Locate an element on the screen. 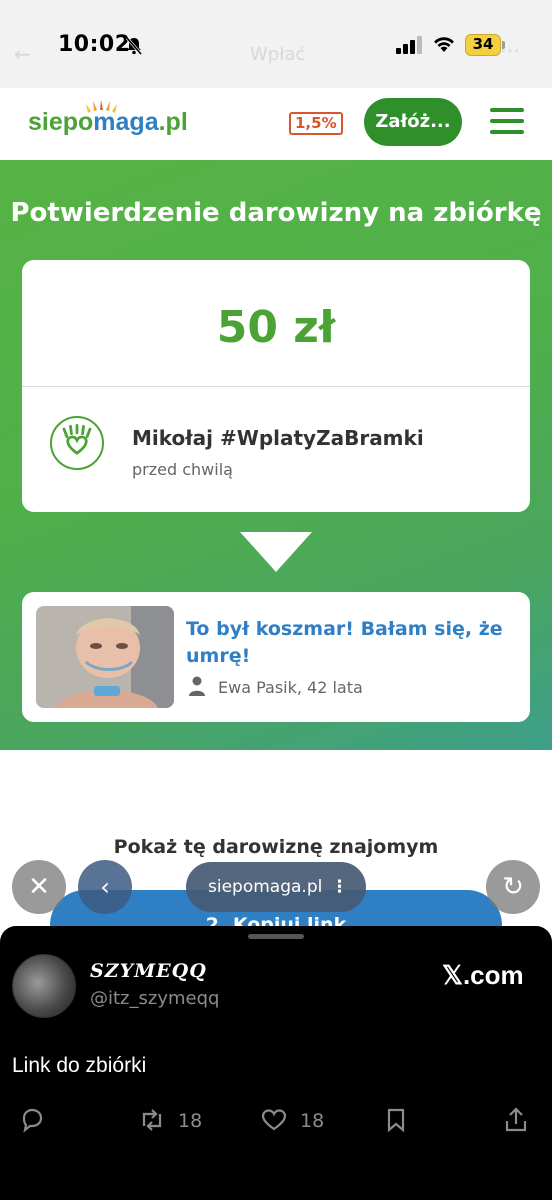  repost-icon is located at coordinates (152, 1120).